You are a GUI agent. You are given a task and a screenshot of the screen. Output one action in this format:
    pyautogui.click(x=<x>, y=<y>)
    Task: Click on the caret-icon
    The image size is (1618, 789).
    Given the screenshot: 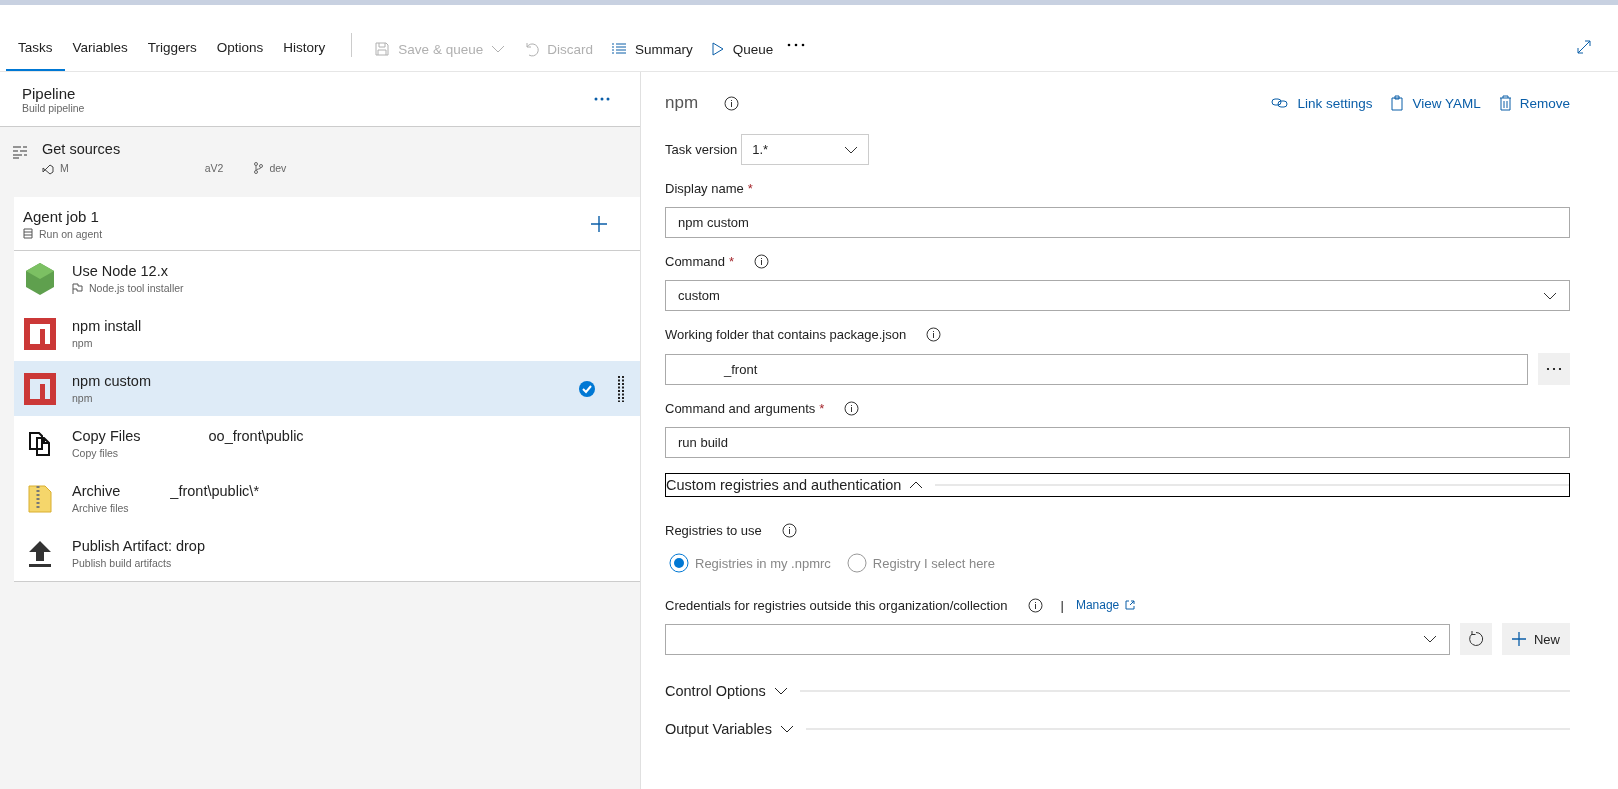 What is the action you would take?
    pyautogui.click(x=498, y=49)
    